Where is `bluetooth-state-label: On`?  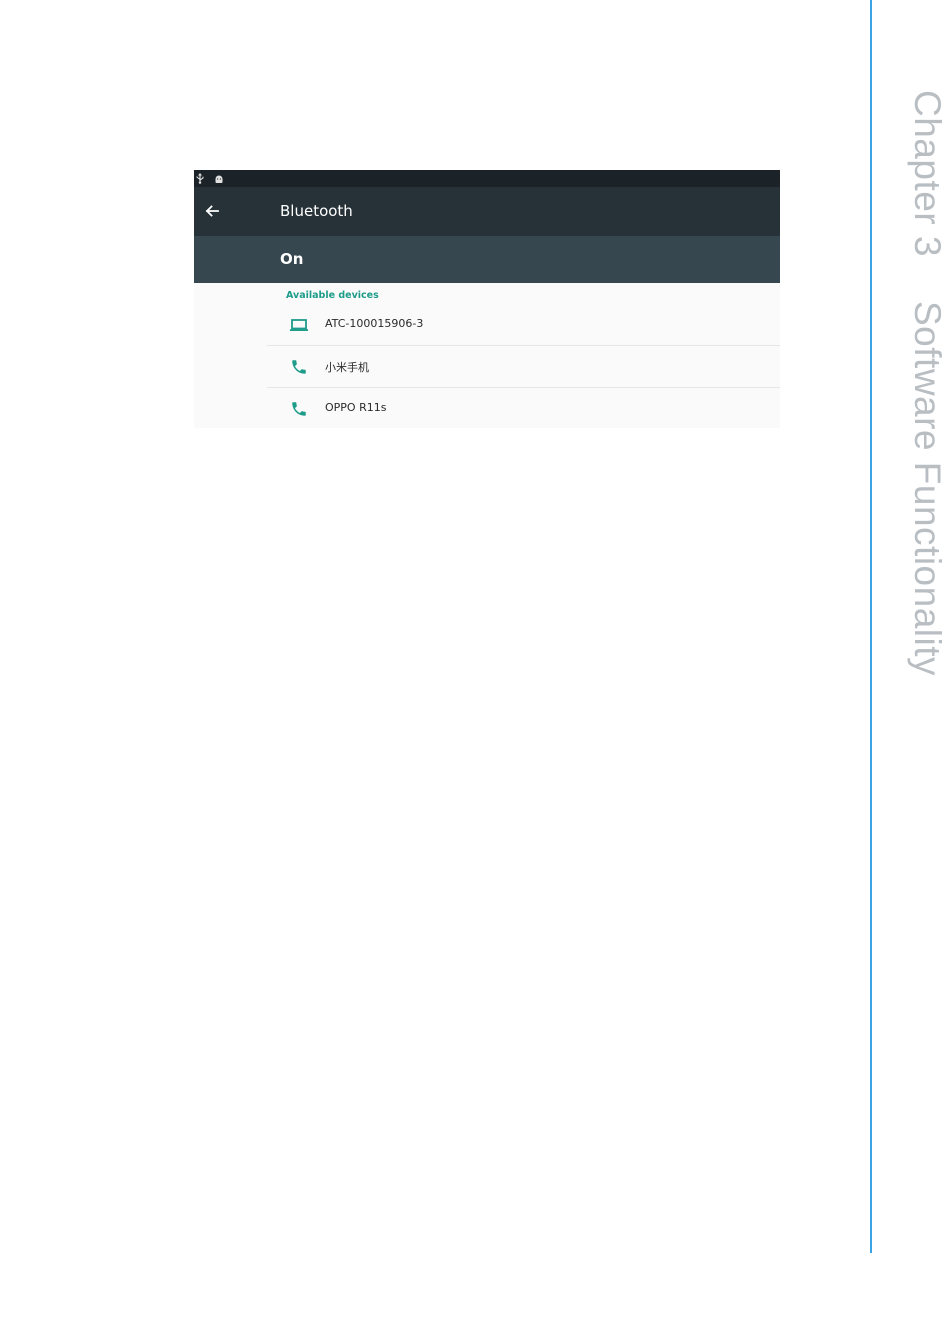 bluetooth-state-label: On is located at coordinates (292, 259).